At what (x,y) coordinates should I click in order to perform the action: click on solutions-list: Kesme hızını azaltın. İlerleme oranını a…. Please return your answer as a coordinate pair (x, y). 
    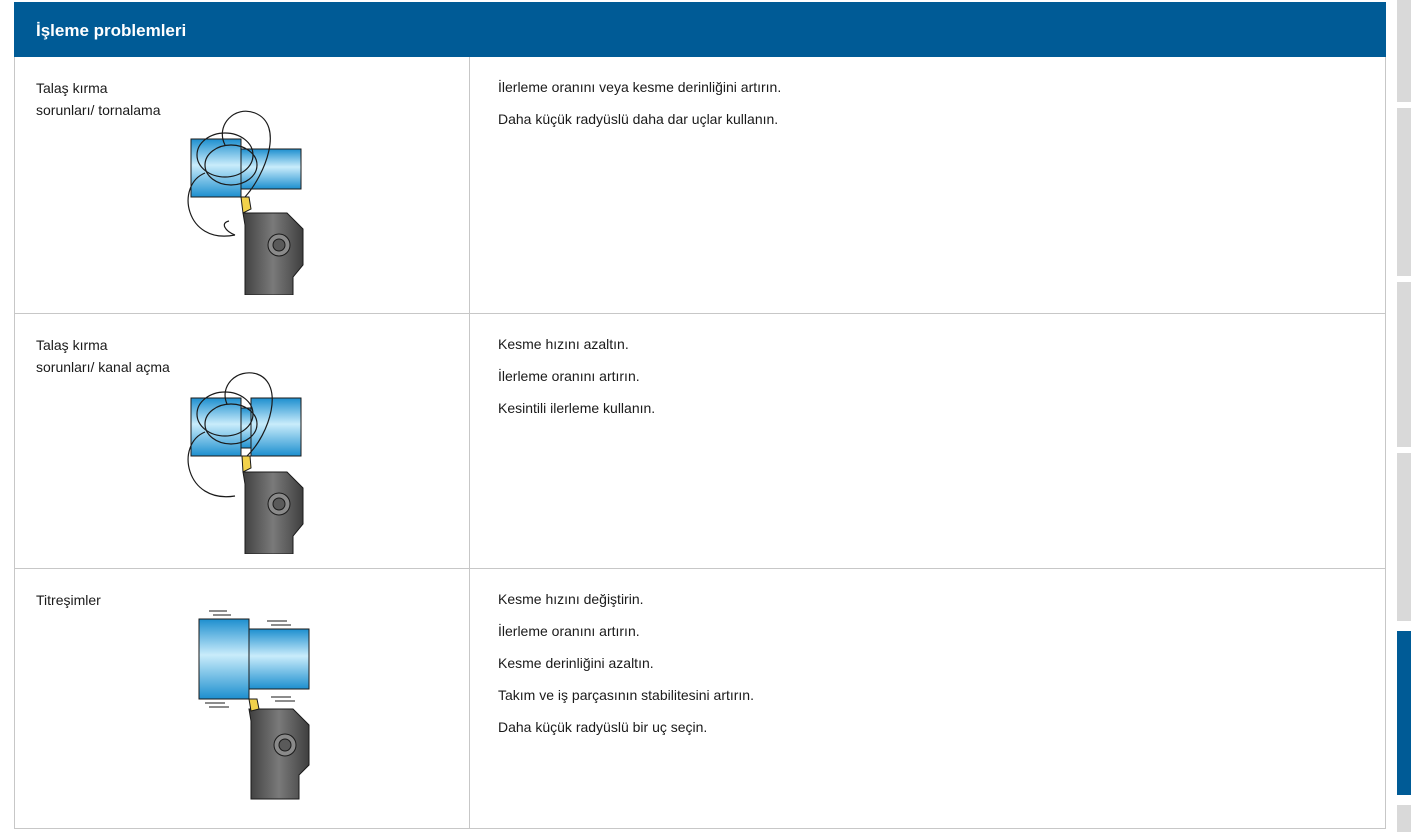
    Looking at the image, I should click on (928, 382).